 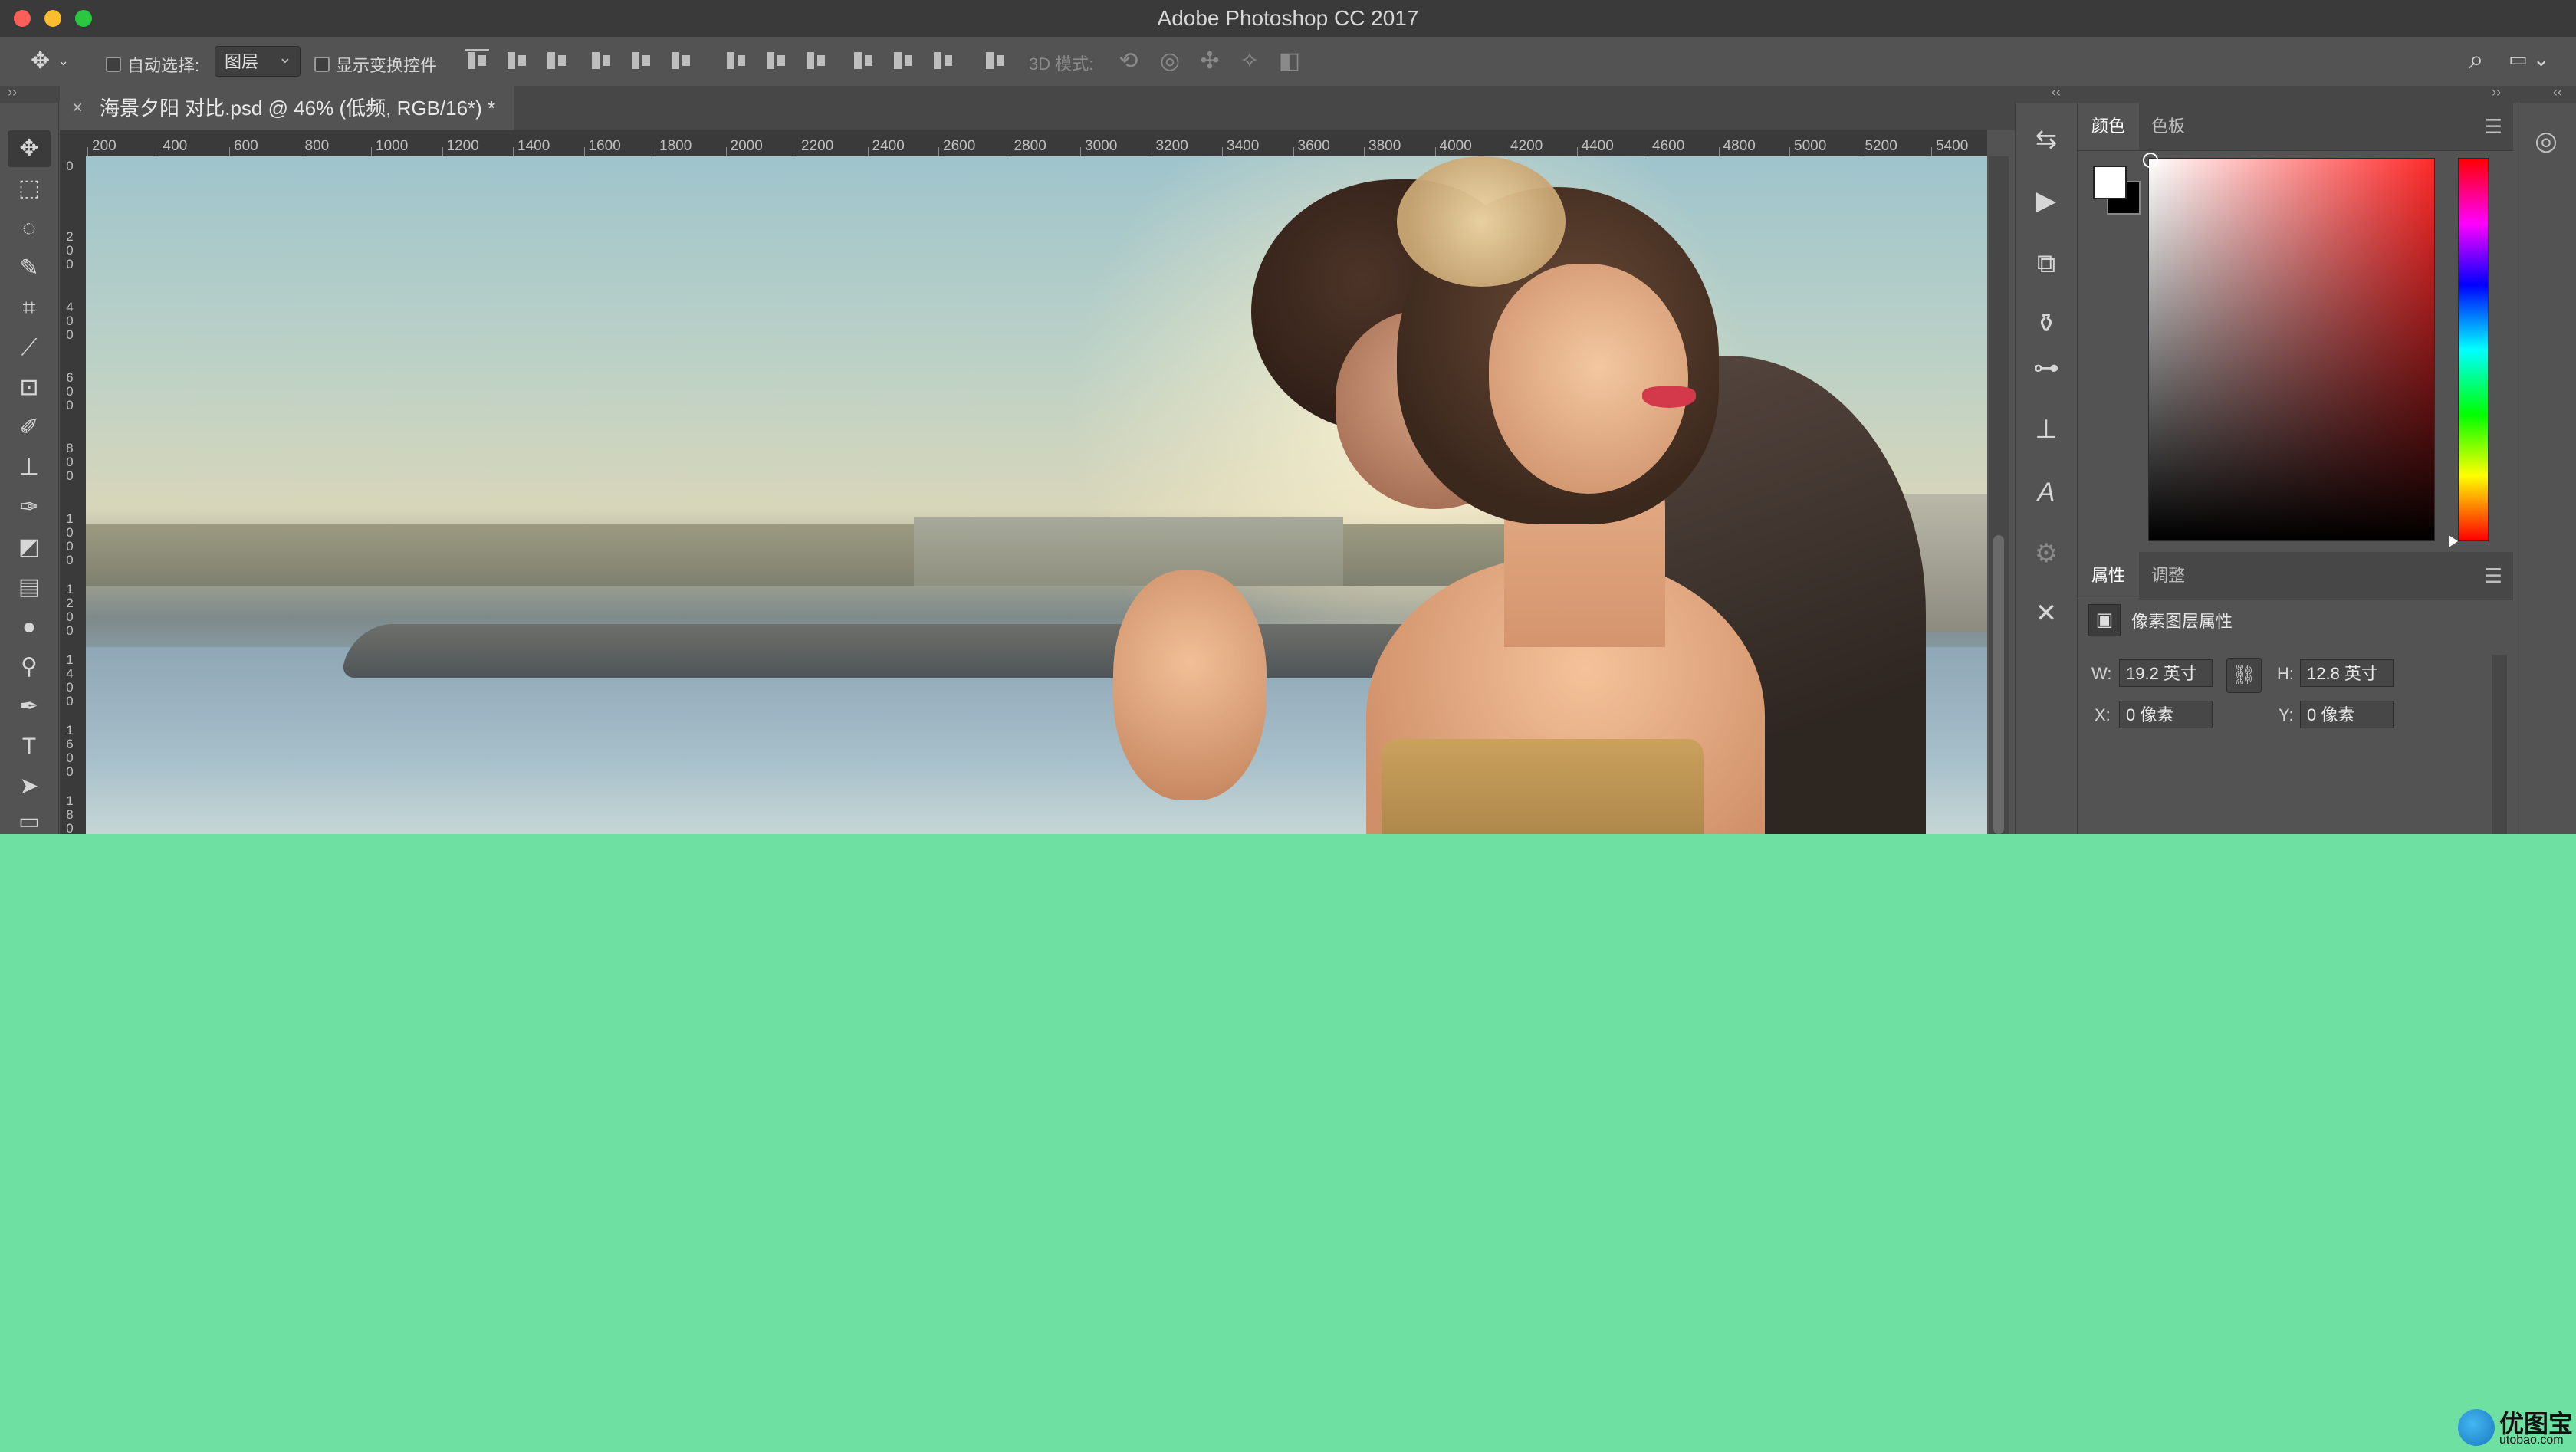 I want to click on brush-settings-icon: ⊶, so click(x=2047, y=368).